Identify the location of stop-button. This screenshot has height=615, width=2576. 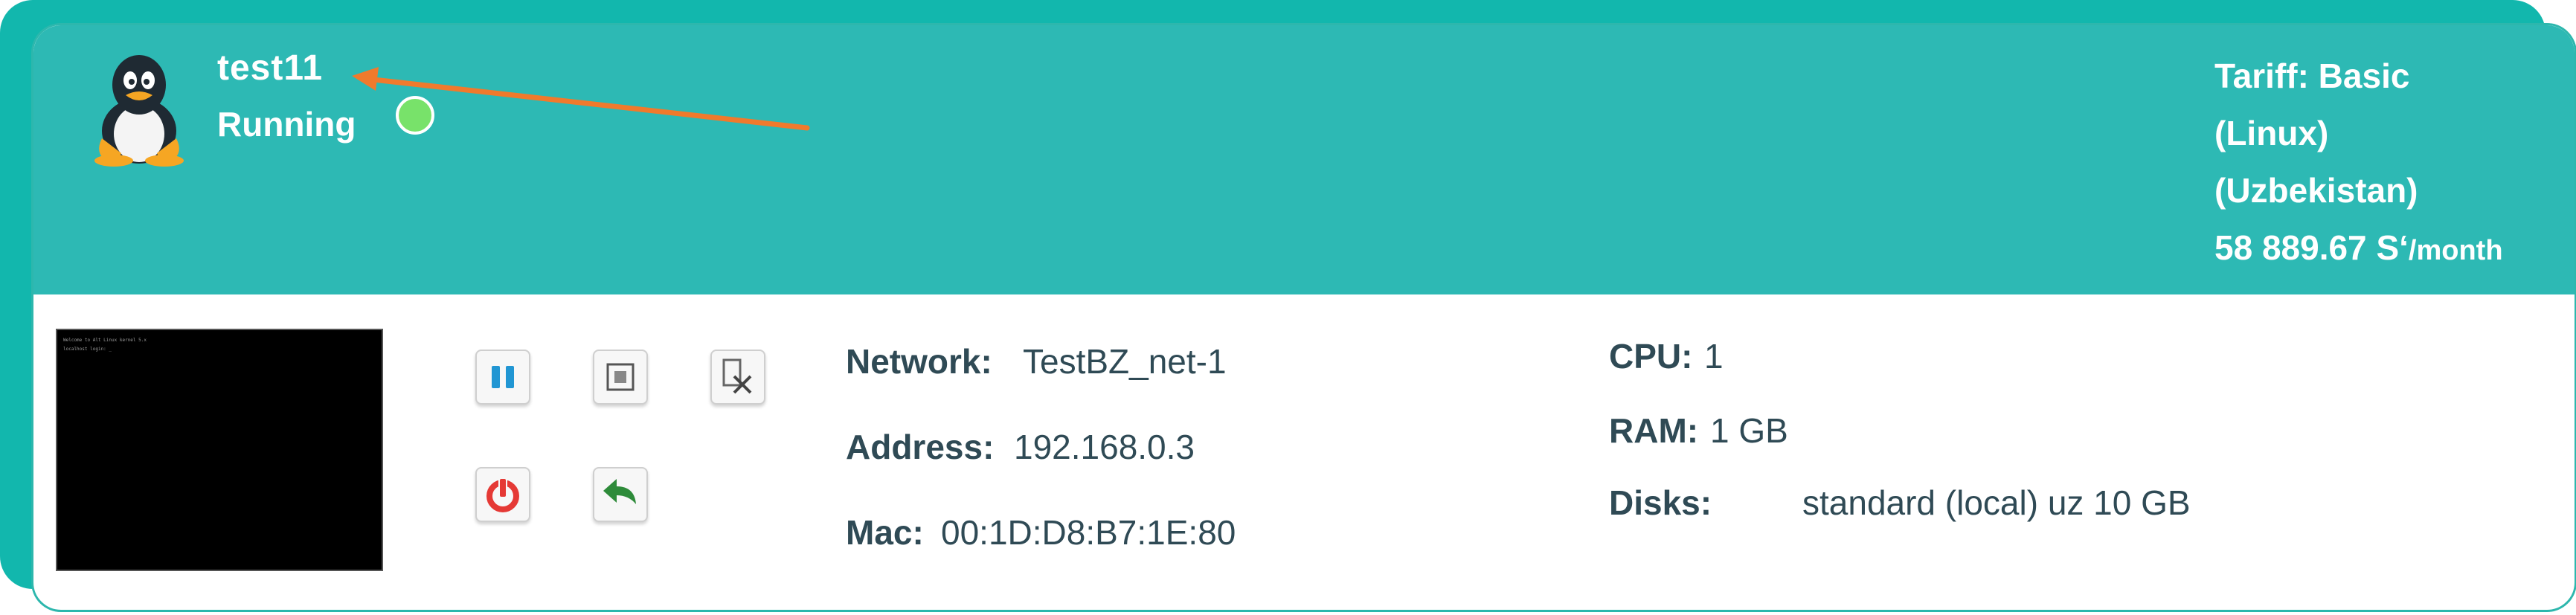
(620, 377).